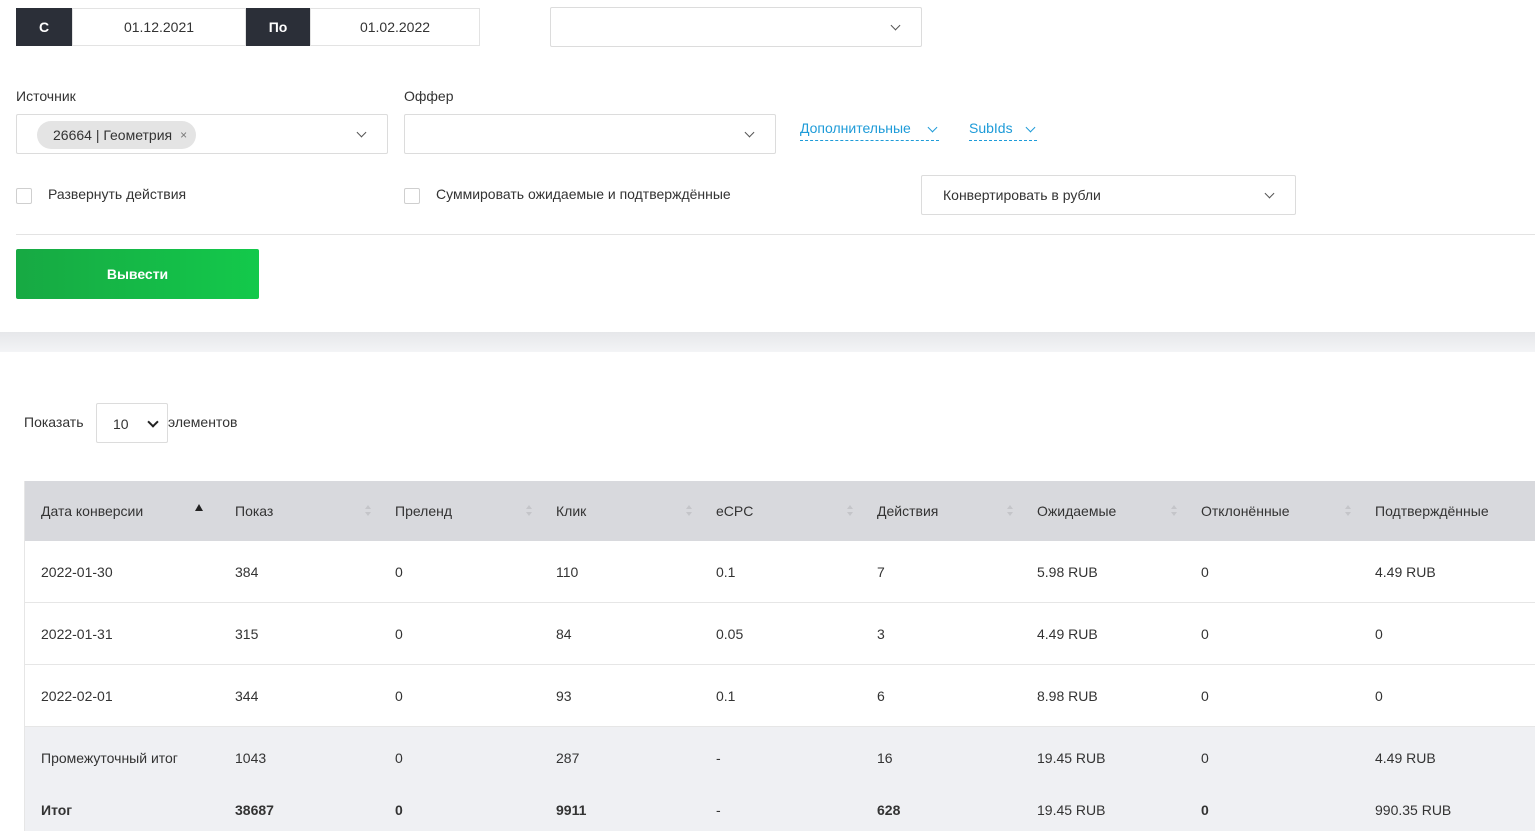 This screenshot has width=1535, height=831. What do you see at coordinates (941, 572) in the screenshot?
I see `table-cell: 7` at bounding box center [941, 572].